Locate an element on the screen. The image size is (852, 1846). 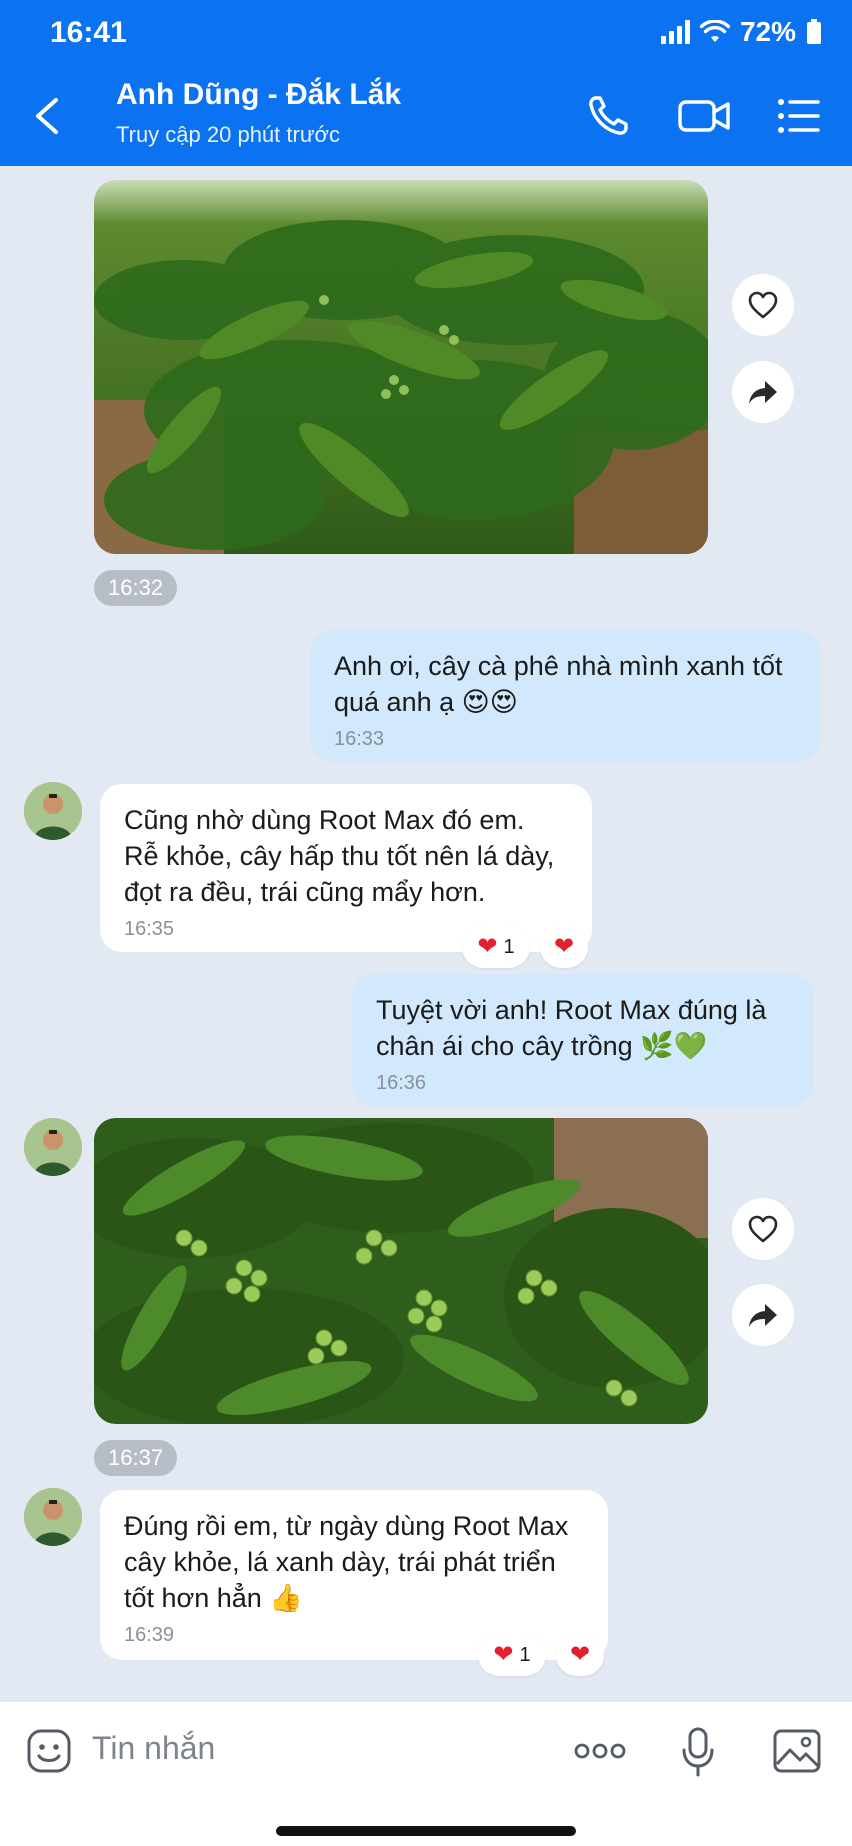
signal-icon is located at coordinates (675, 32).